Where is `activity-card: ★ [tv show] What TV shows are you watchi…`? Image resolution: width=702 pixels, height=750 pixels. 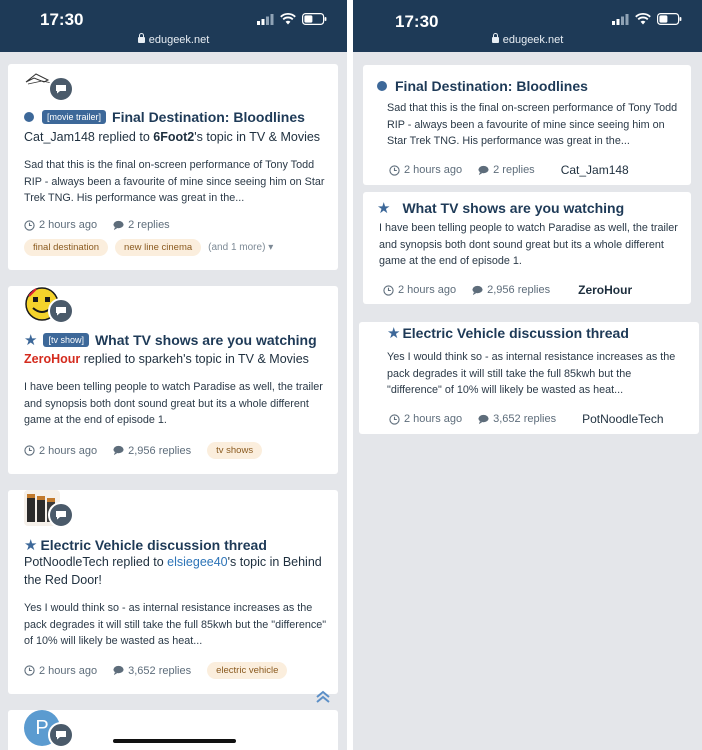
activity-card: ★ [tv show] What TV shows are you watchi… is located at coordinates (173, 380).